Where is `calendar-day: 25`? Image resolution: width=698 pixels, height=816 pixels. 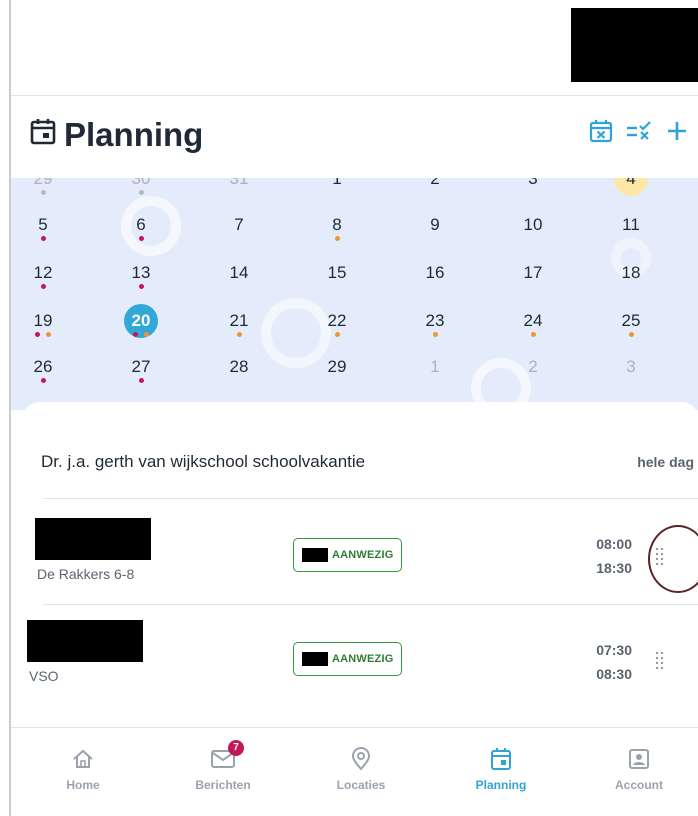 calendar-day: 25 is located at coordinates (631, 328).